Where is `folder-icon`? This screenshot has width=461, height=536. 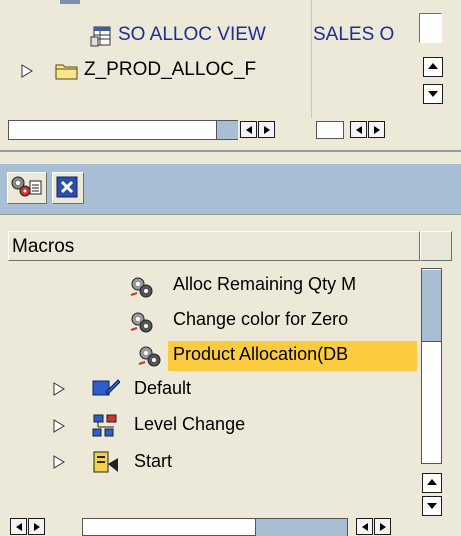
folder-icon is located at coordinates (67, 73).